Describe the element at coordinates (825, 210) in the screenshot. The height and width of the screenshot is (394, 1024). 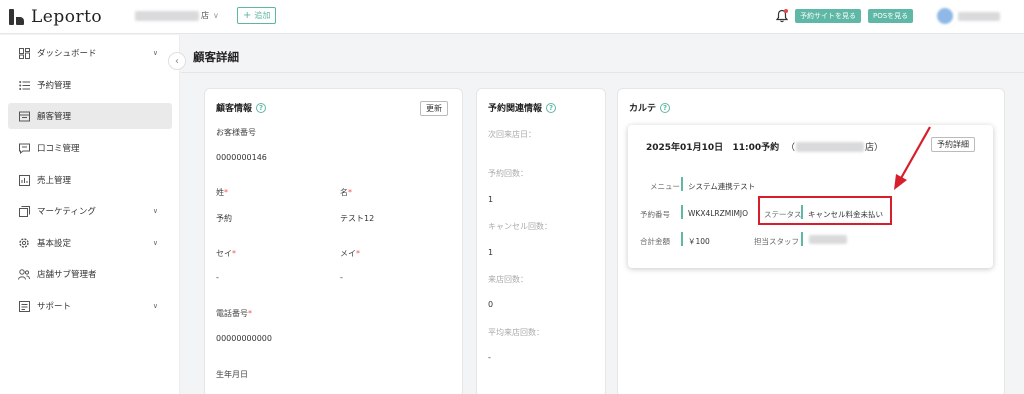
I see `annotation-highlight-box` at that location.